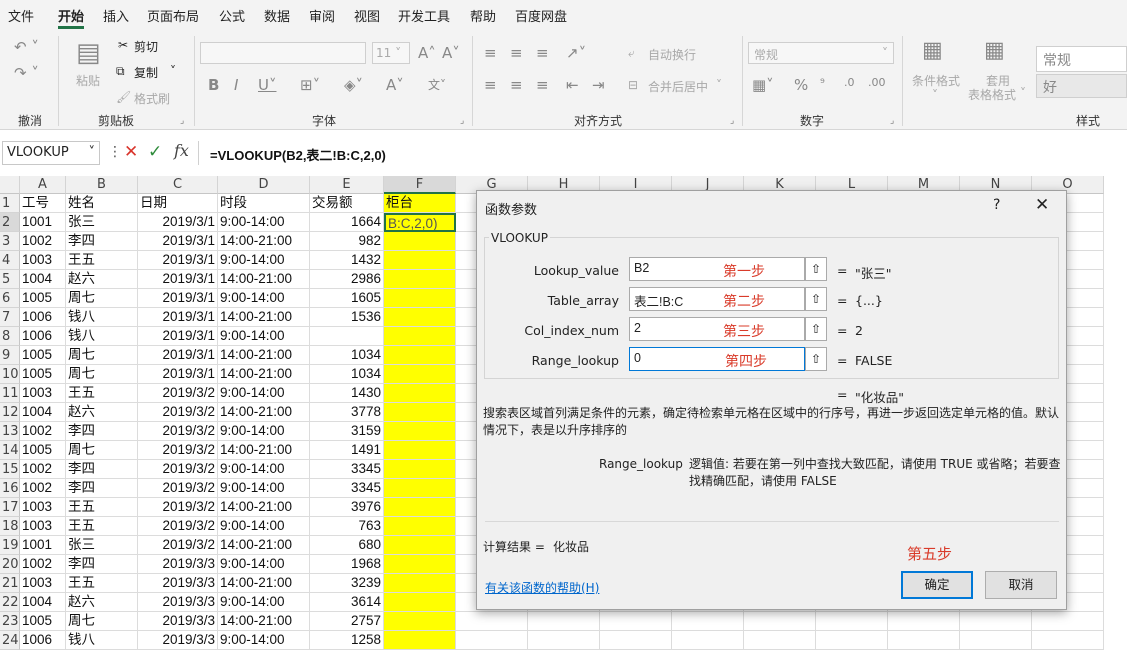  I want to click on table-cell: 1605, so click(347, 298).